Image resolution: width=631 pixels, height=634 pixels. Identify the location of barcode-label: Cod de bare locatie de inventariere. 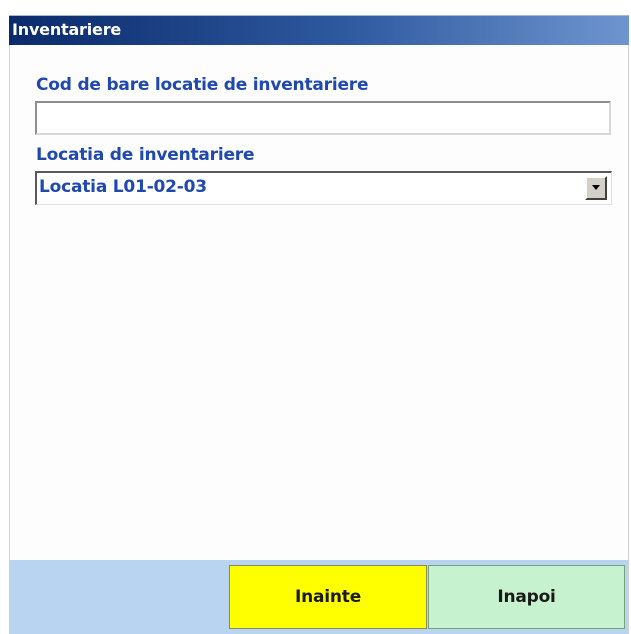
(202, 85).